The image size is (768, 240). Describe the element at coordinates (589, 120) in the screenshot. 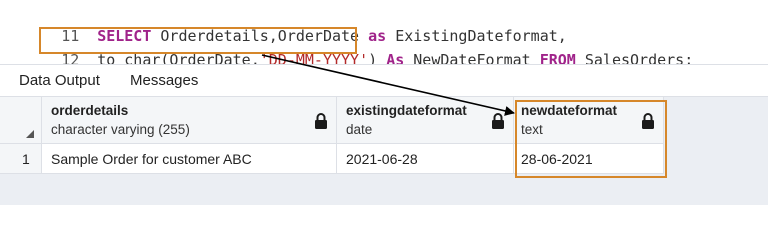

I see `column-header-newdateformat: newdateformat text` at that location.